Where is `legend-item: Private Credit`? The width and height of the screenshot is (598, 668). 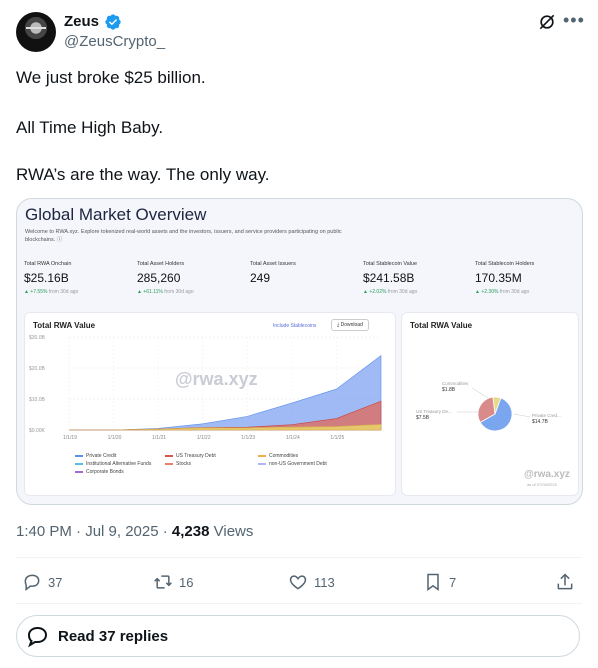 legend-item: Private Credit is located at coordinates (95, 456).